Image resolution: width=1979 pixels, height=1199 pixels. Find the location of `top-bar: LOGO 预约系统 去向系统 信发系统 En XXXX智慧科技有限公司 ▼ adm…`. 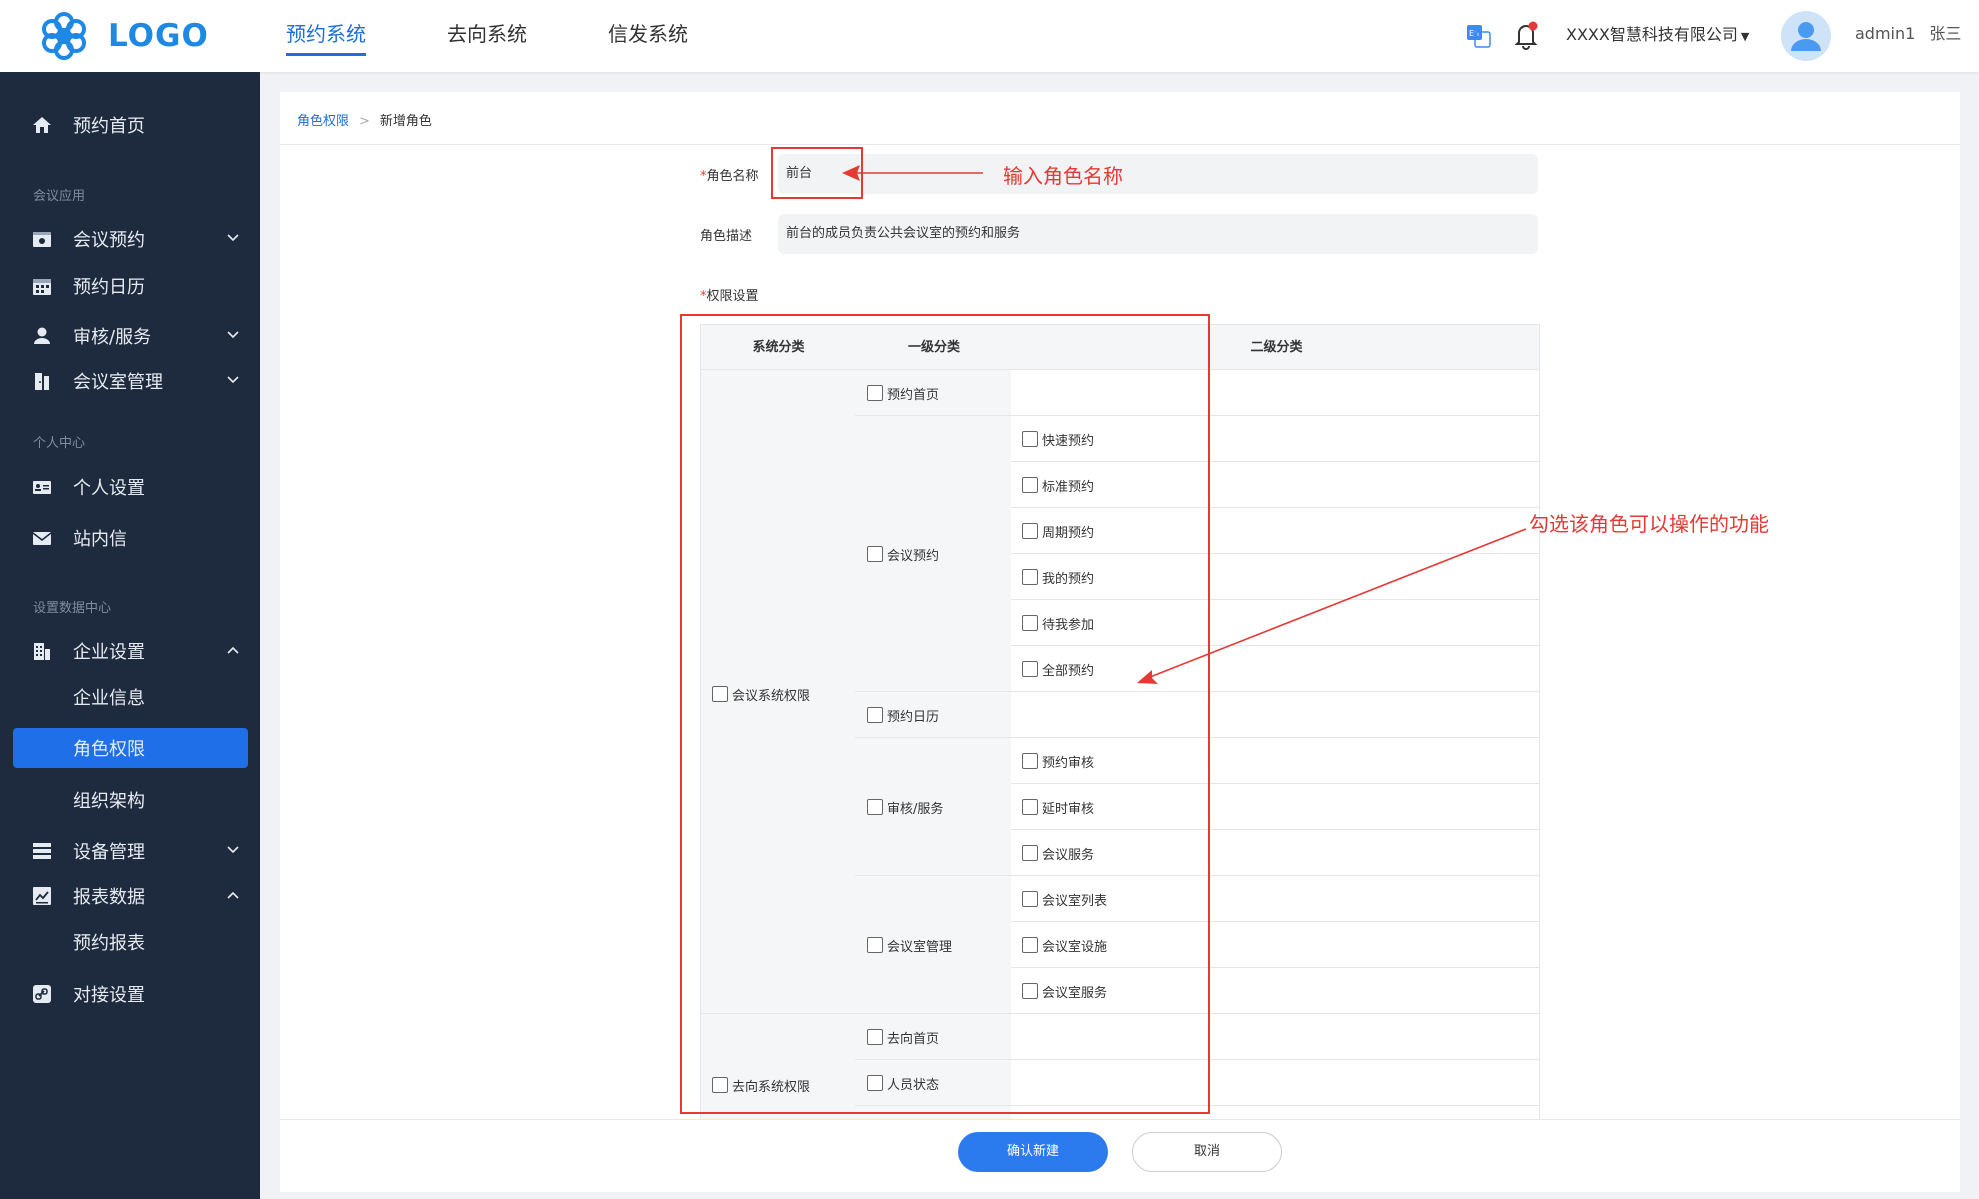

top-bar: LOGO 预约系统 去向系统 信发系统 En XXXX智慧科技有限公司 ▼ adm… is located at coordinates (989, 36).